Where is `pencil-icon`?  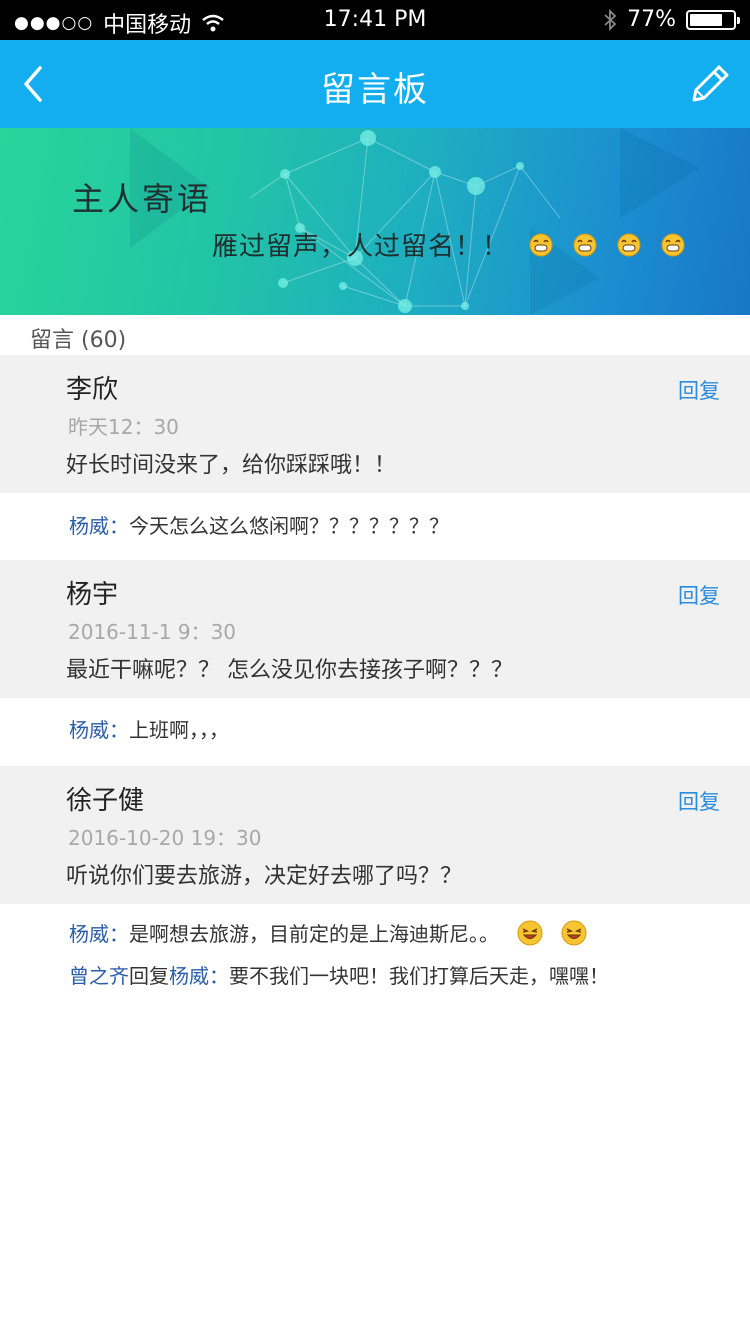 pencil-icon is located at coordinates (710, 83).